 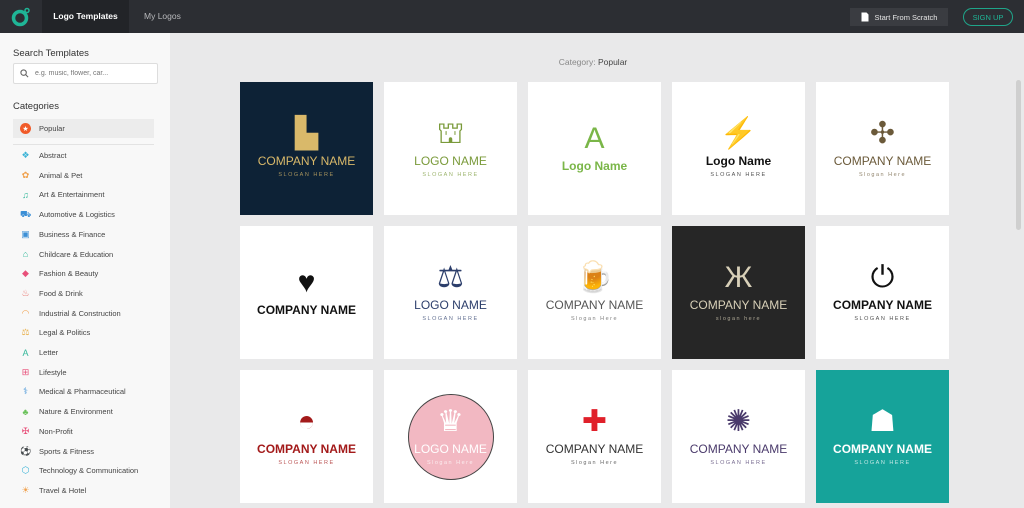 I want to click on logo-slogan-text: Slogan Here, so click(x=450, y=462).